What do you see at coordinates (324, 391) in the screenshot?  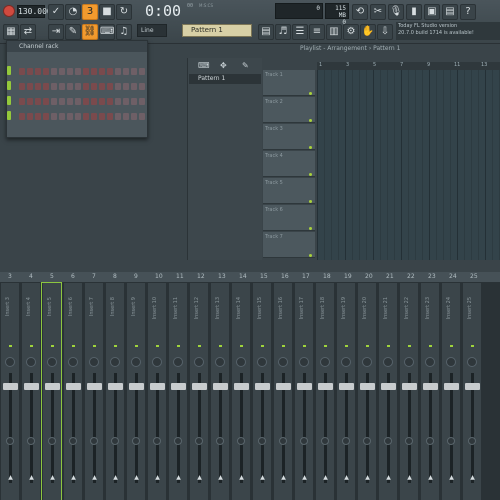 I see `mixer-insert-strip: Insert 18 ▲` at bounding box center [324, 391].